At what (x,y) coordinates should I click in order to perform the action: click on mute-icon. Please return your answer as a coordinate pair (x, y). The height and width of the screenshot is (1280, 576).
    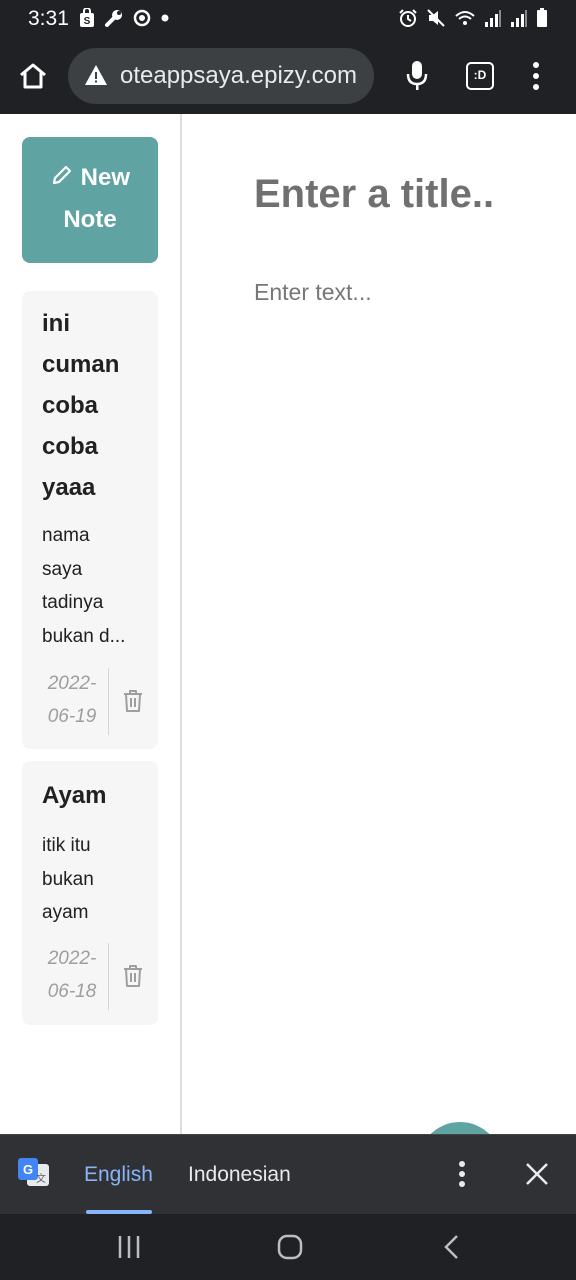
    Looking at the image, I should click on (436, 18).